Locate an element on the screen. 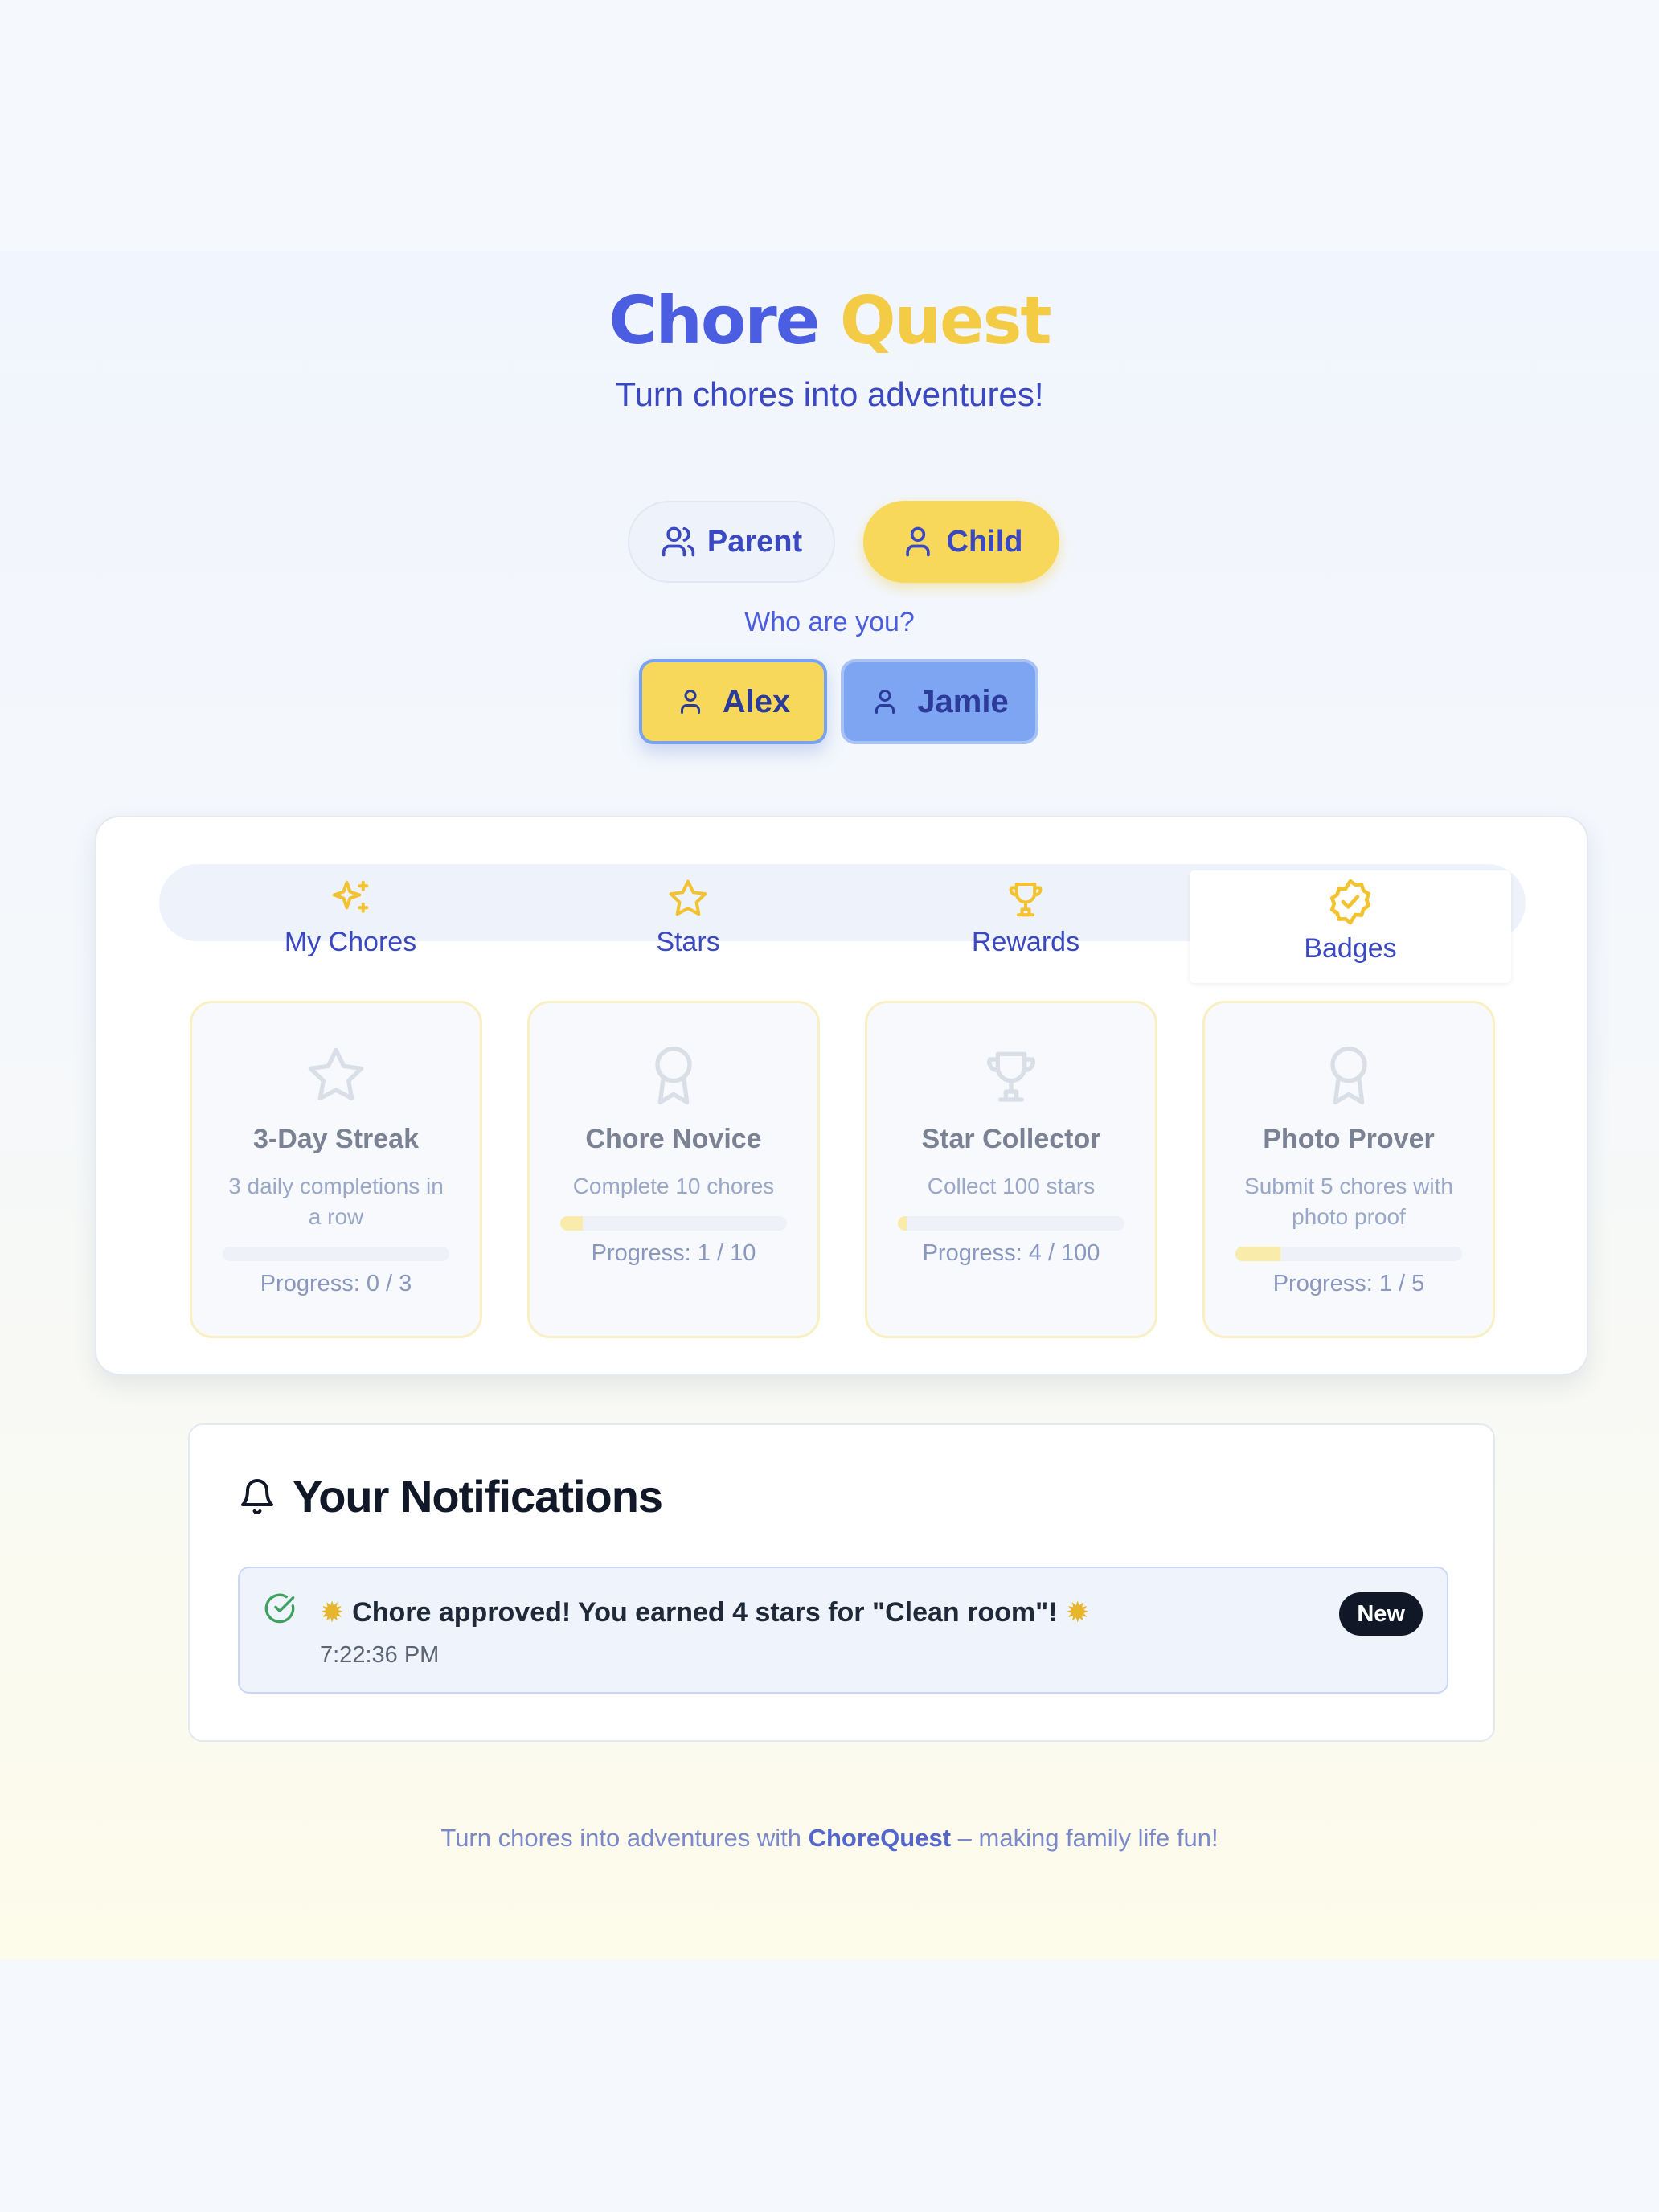  badge-name: 3-Day Streak is located at coordinates (335, 1139).